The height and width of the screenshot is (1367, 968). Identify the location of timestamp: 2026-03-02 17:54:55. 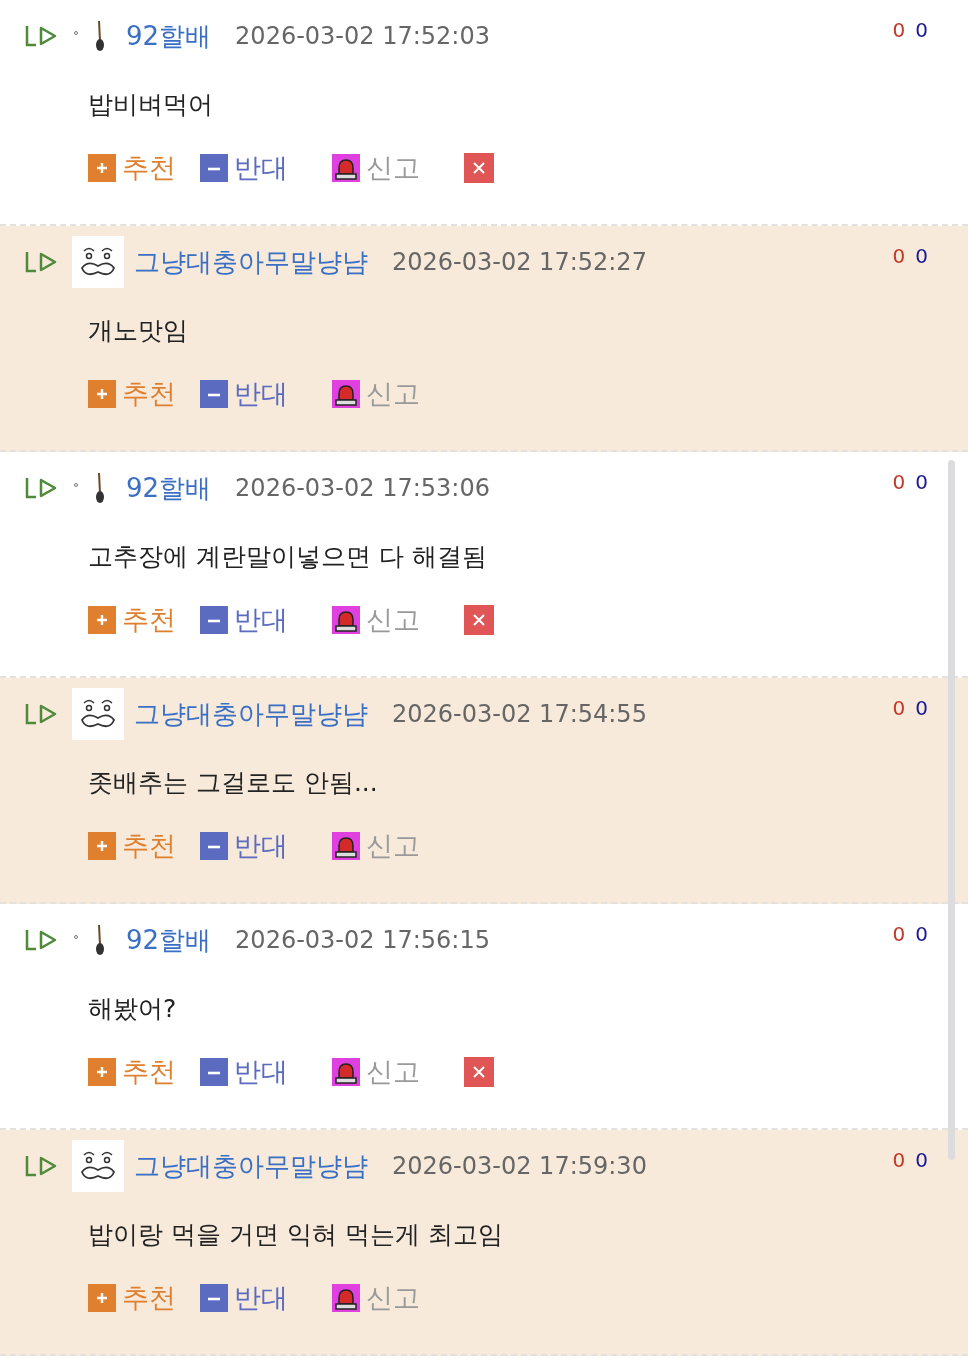
(519, 714).